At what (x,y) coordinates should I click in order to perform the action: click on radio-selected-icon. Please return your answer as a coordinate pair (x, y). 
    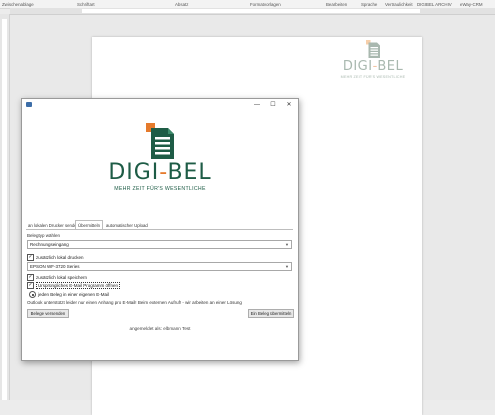
    Looking at the image, I should click on (32, 294).